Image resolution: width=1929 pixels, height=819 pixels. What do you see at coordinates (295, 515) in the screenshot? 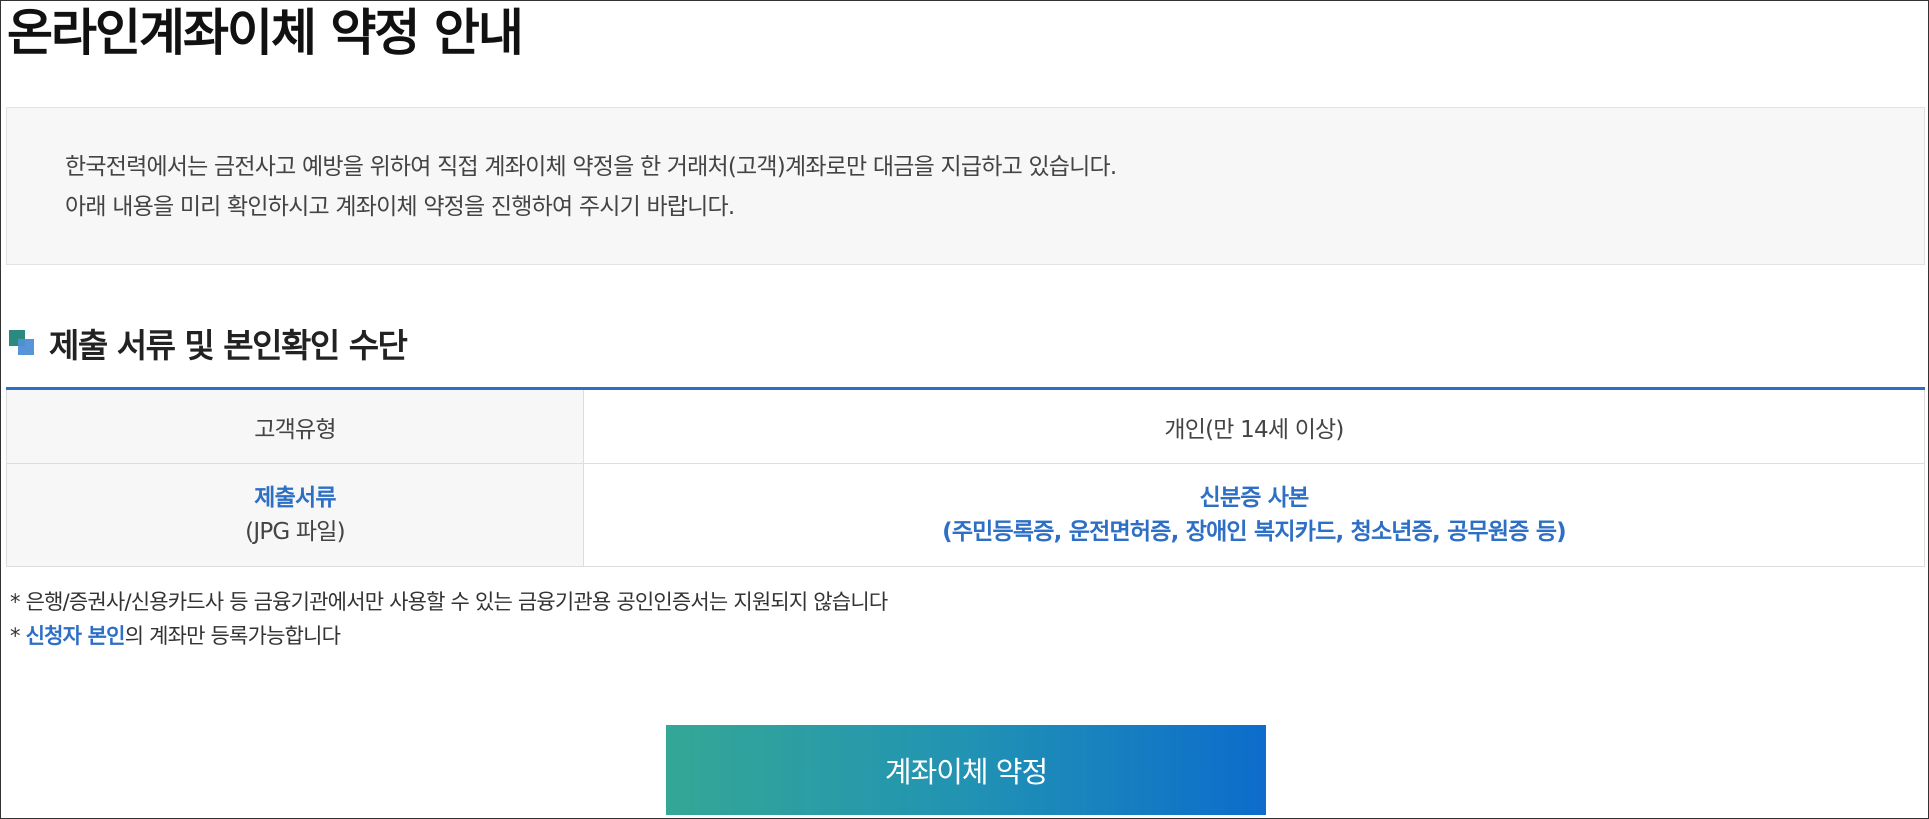
I see `documents-label: 제출서류 (JPG 파일)` at bounding box center [295, 515].